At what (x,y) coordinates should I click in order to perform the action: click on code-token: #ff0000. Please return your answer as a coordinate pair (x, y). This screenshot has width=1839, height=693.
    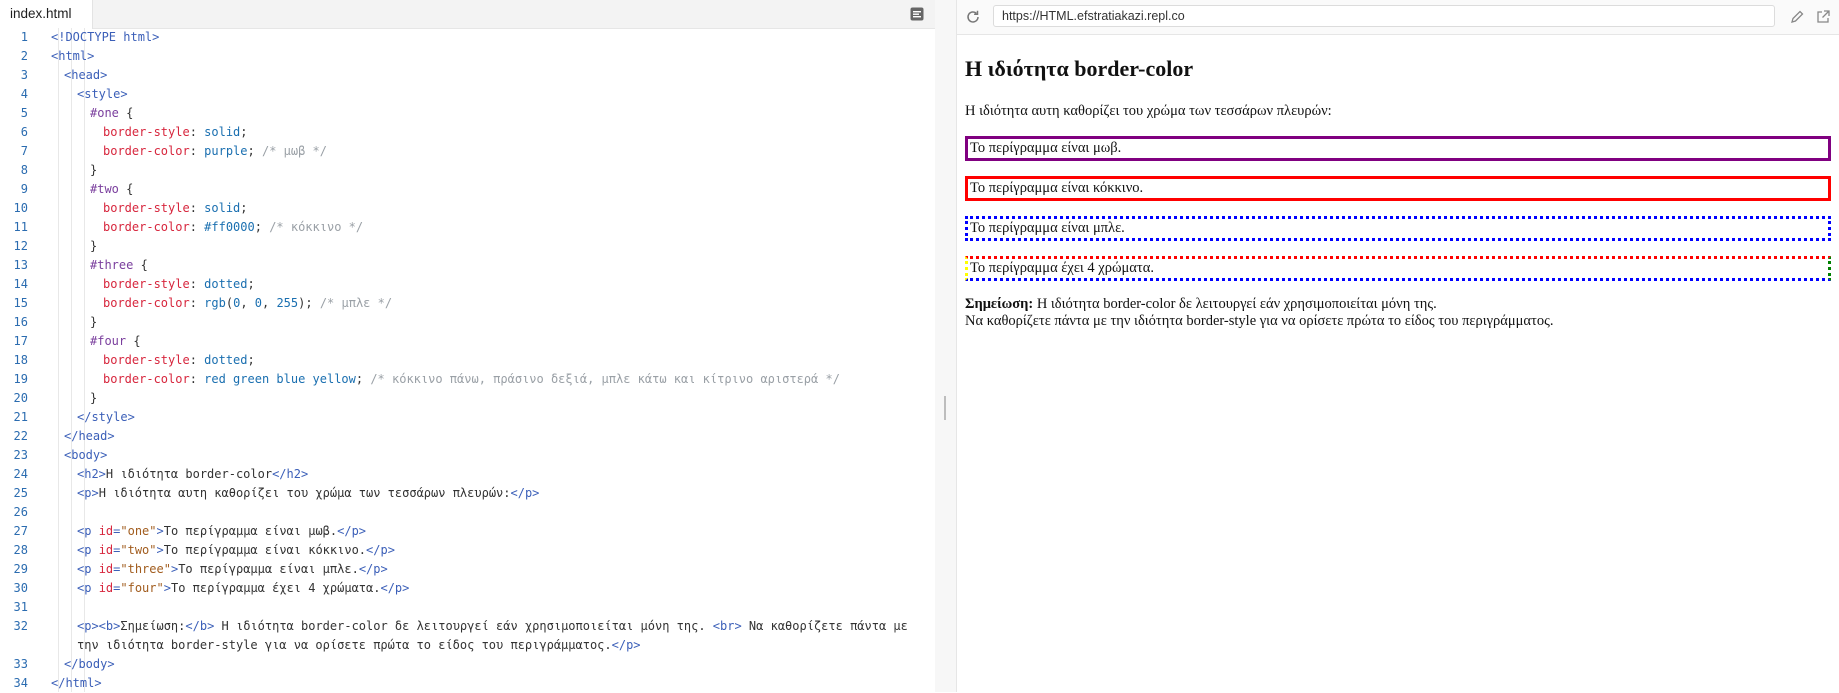
    Looking at the image, I should click on (229, 227).